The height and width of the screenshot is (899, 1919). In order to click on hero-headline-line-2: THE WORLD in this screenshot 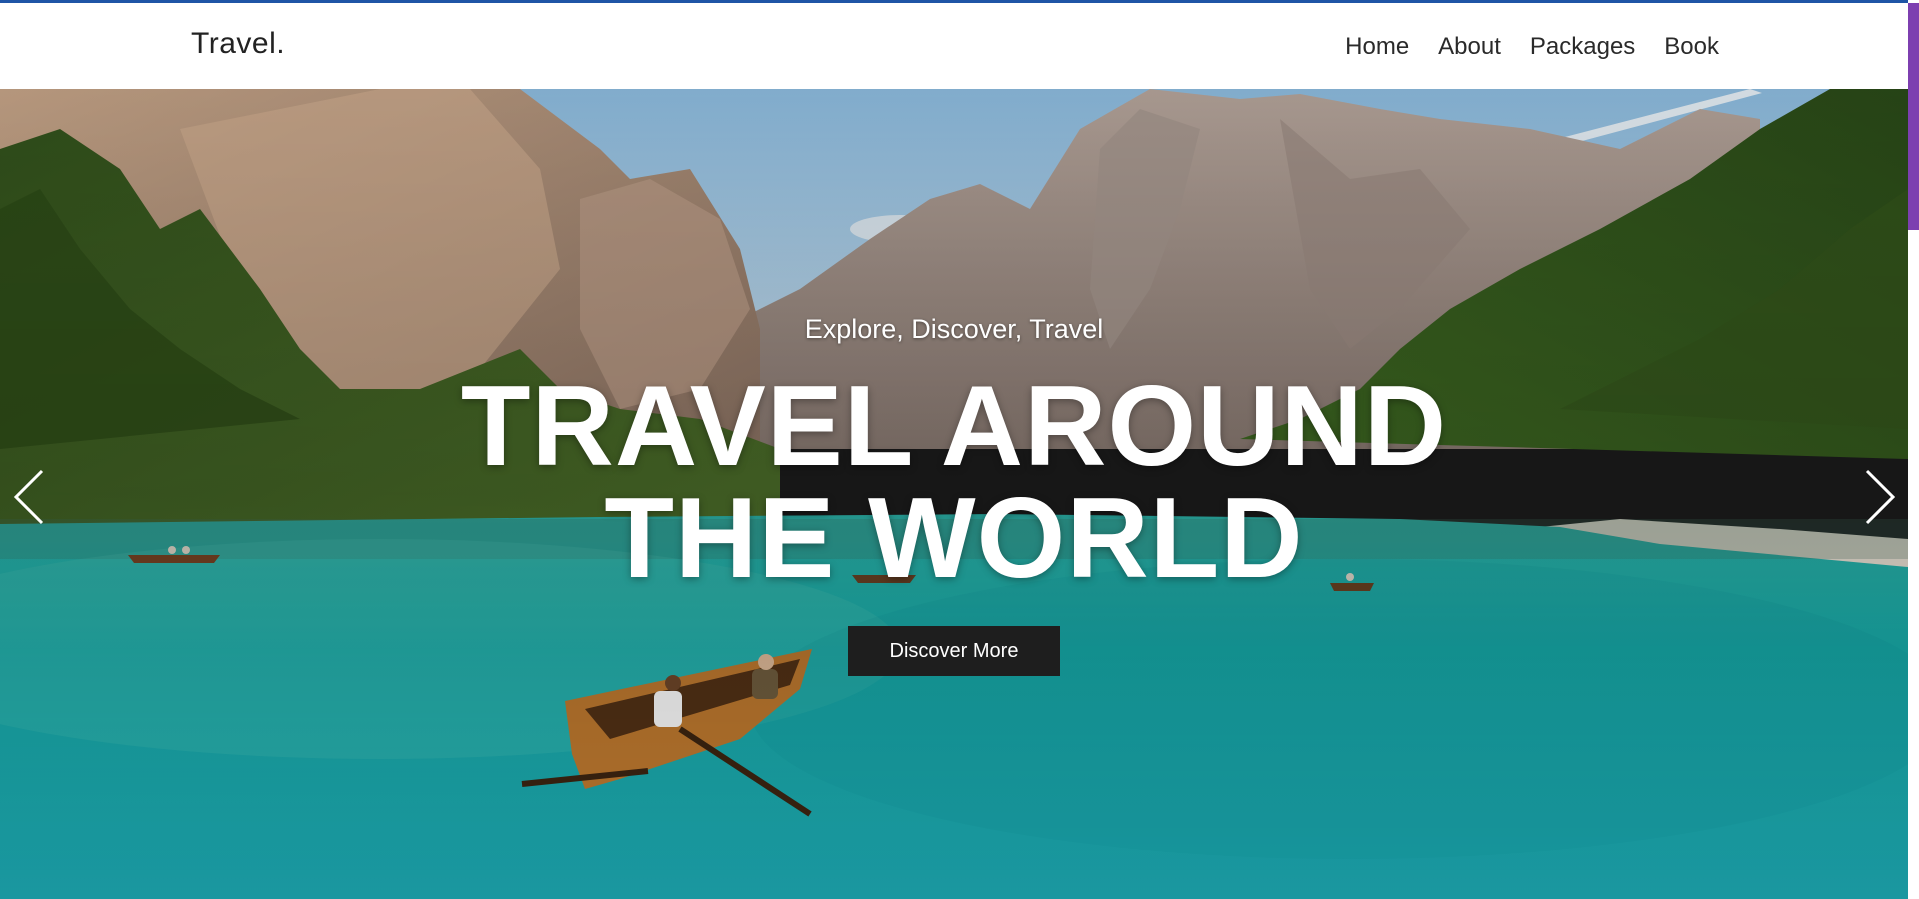, I will do `click(954, 538)`.